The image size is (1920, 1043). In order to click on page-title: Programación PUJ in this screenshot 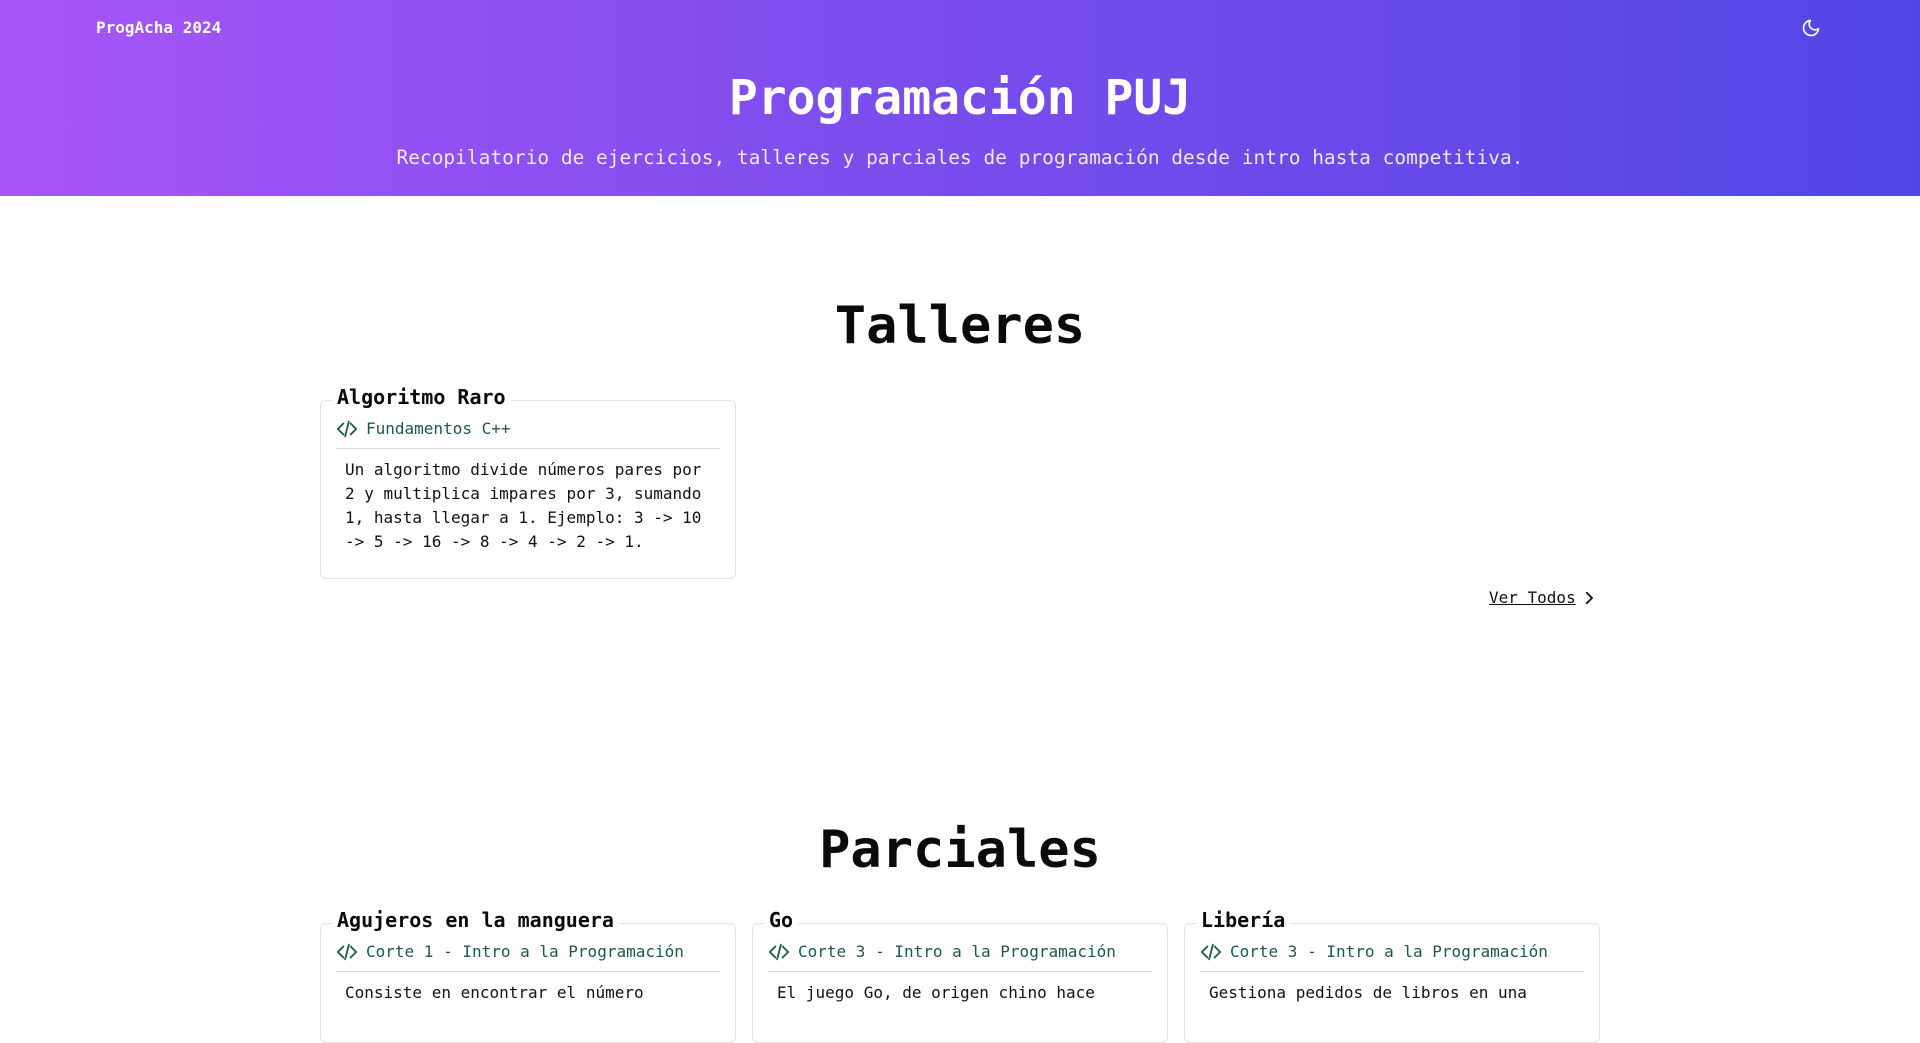, I will do `click(960, 98)`.